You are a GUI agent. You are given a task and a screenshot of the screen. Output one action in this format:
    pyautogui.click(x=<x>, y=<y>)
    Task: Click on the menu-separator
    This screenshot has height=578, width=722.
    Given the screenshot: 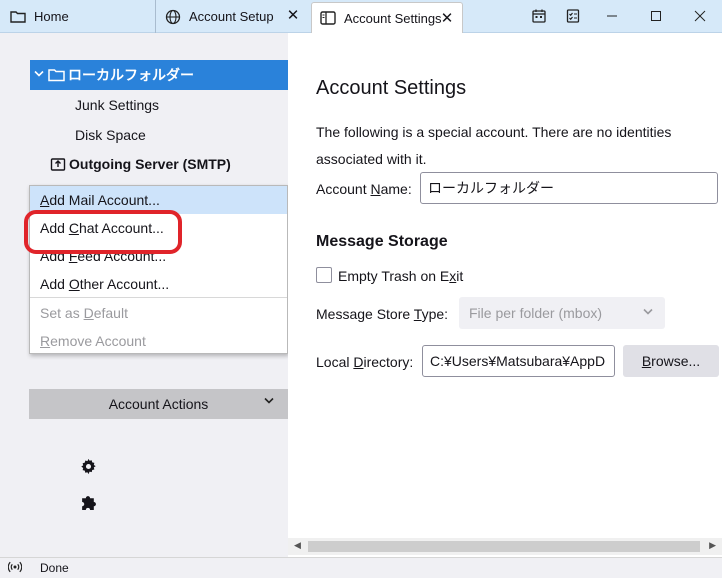 What is the action you would take?
    pyautogui.click(x=158, y=297)
    